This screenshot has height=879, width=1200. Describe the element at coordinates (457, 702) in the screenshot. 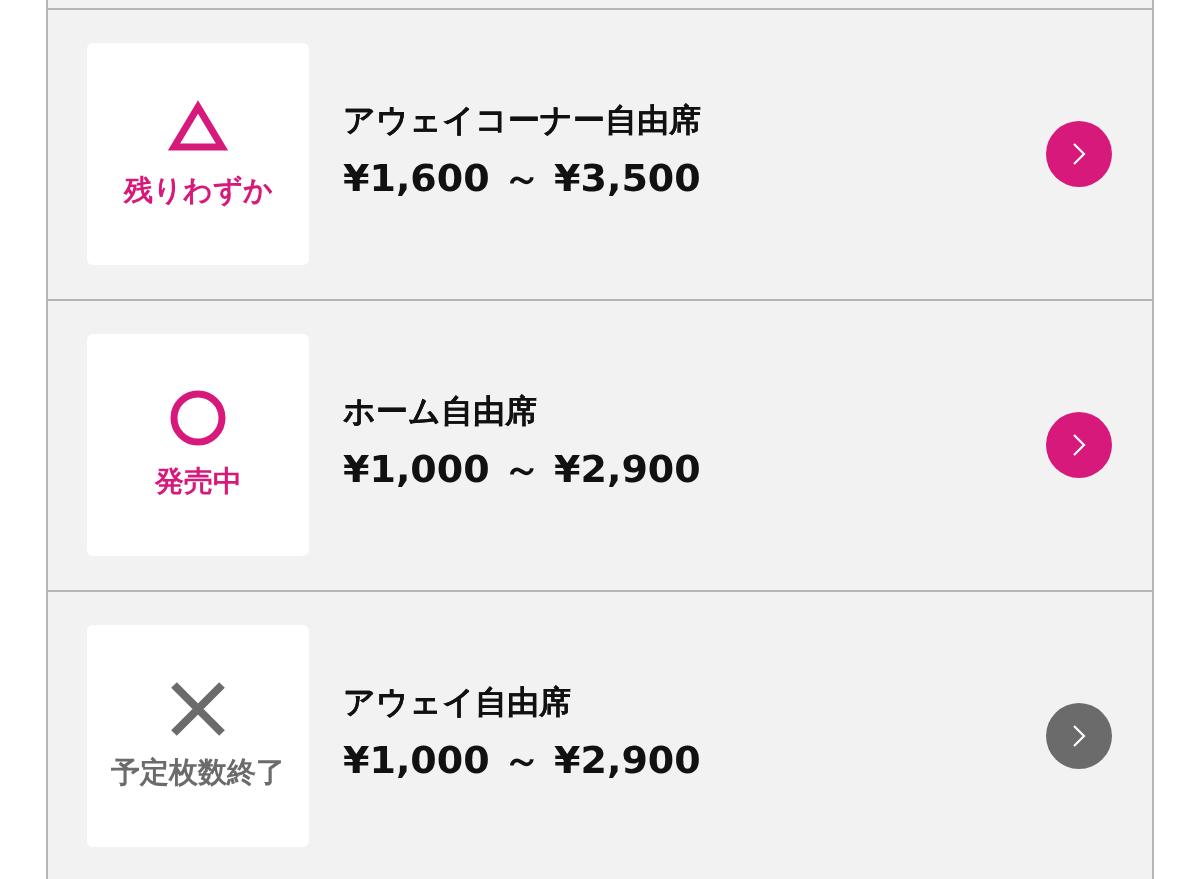

I see `seat-name: アウェイ自由席` at that location.